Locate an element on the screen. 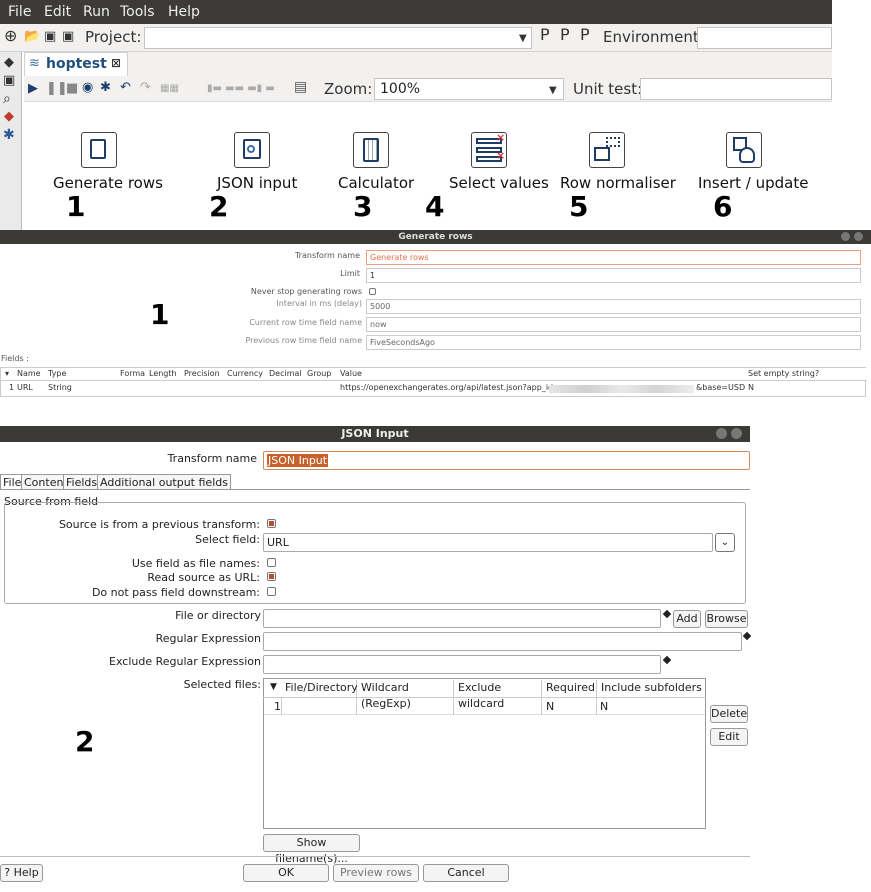  column-header: Precision is located at coordinates (202, 373).